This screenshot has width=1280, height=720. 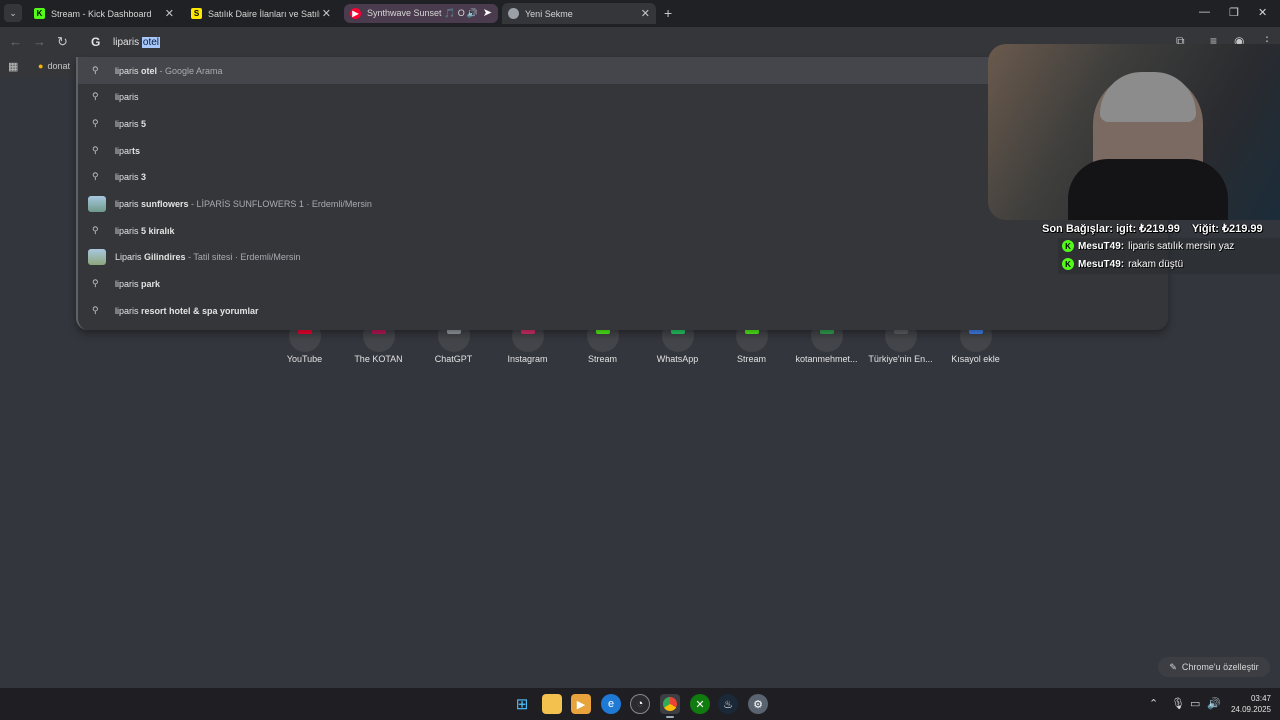 What do you see at coordinates (975, 359) in the screenshot?
I see `shortcut-label: Kısayol ekle` at bounding box center [975, 359].